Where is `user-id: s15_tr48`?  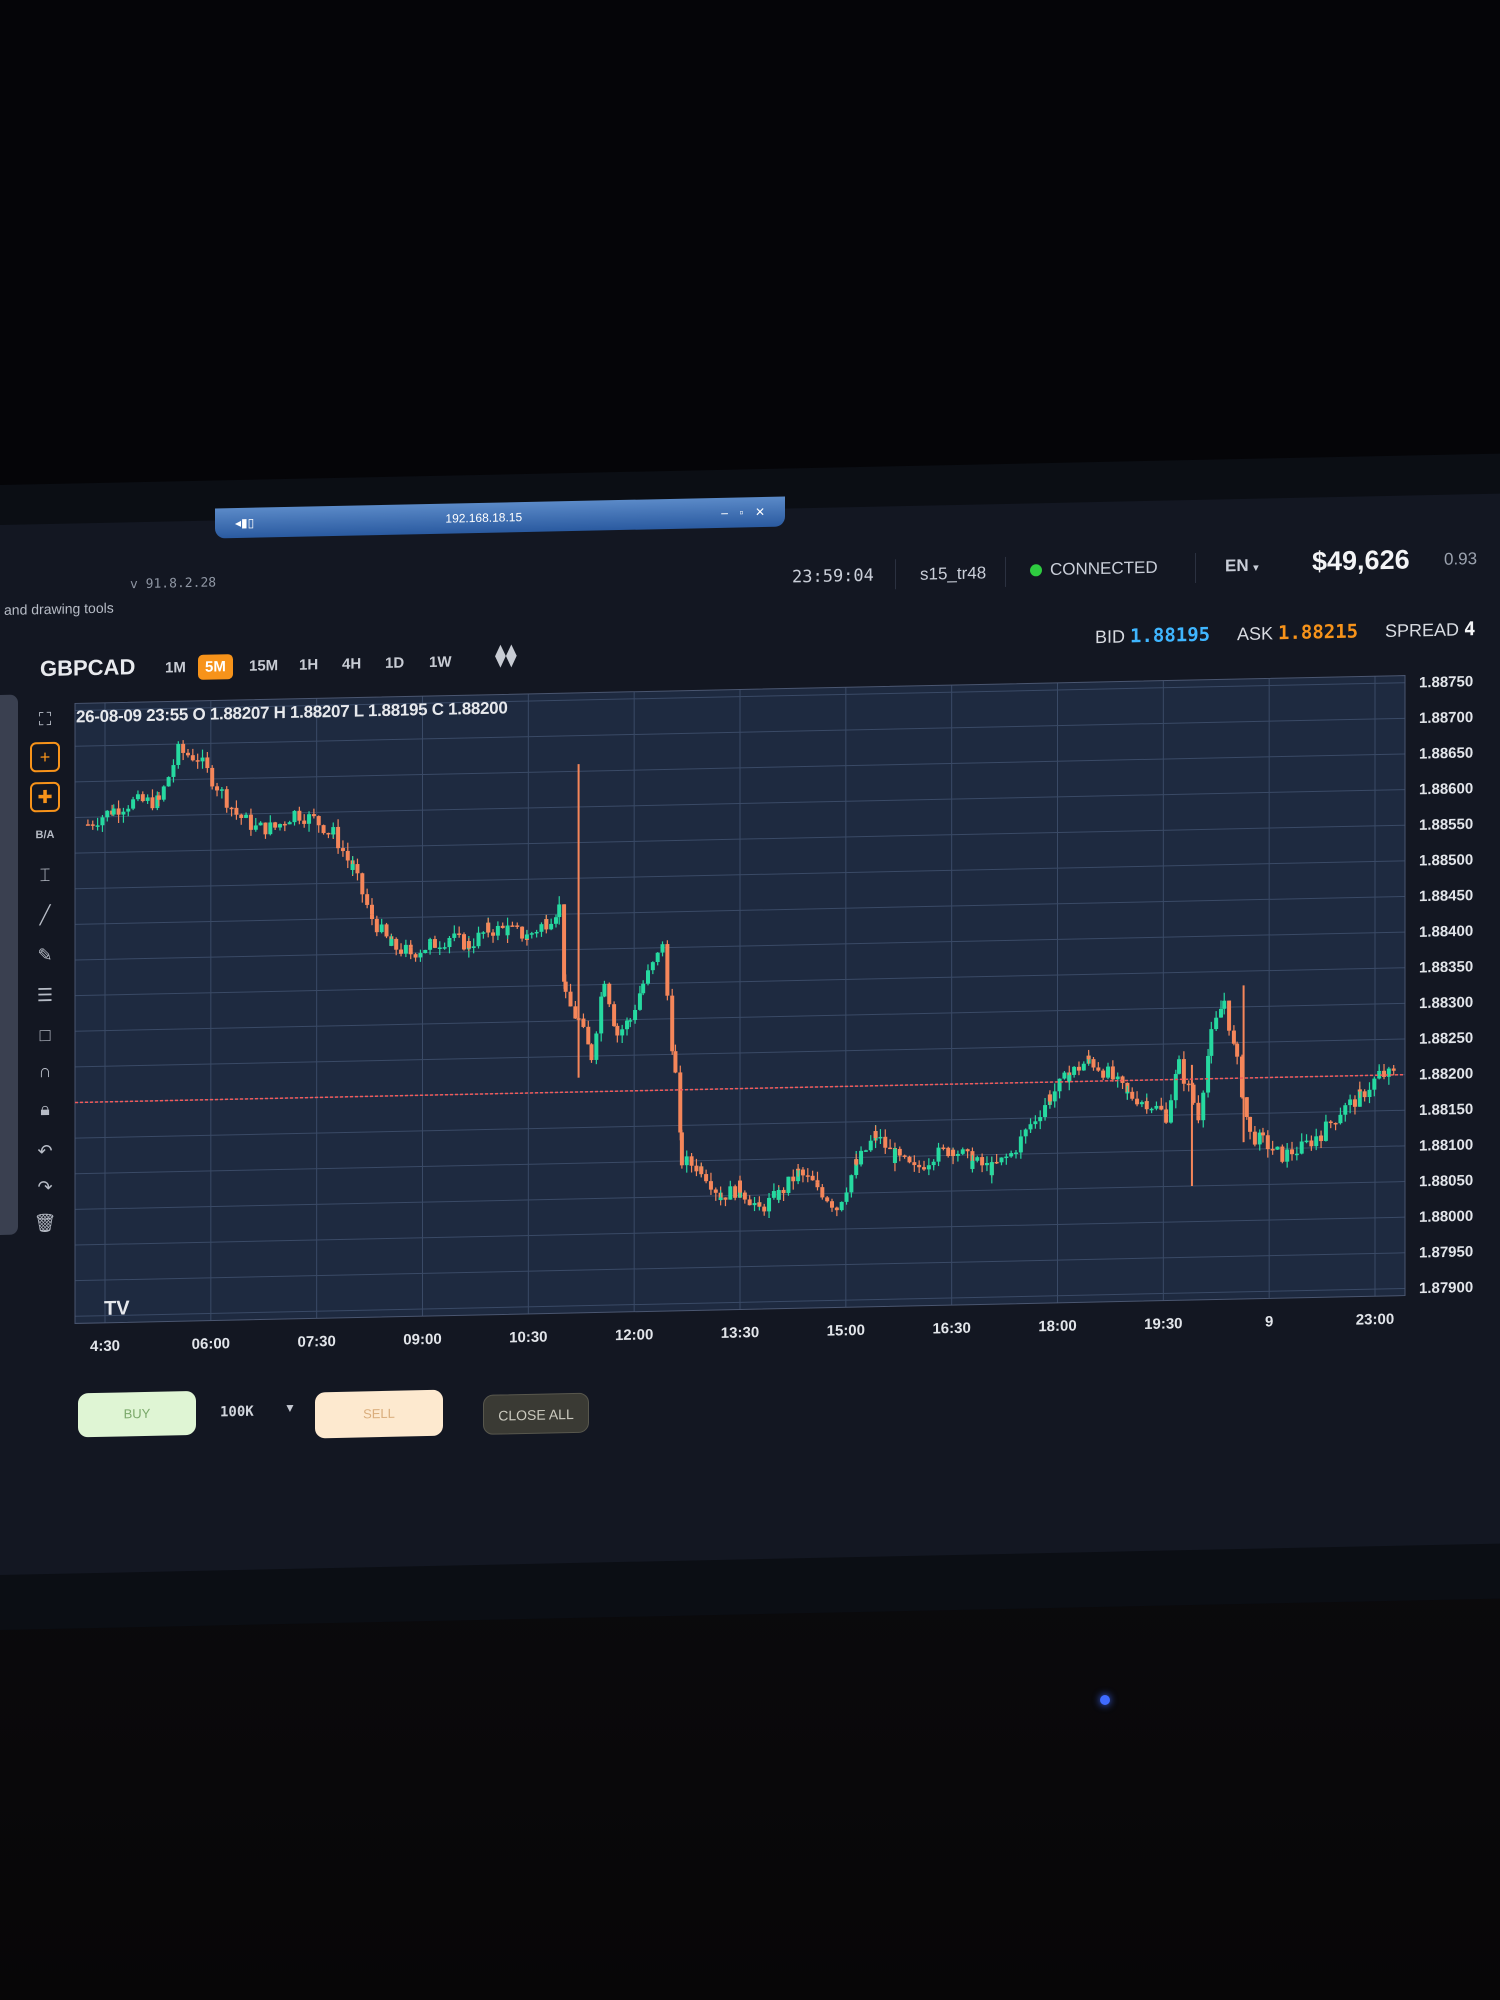
user-id: s15_tr48 is located at coordinates (953, 573).